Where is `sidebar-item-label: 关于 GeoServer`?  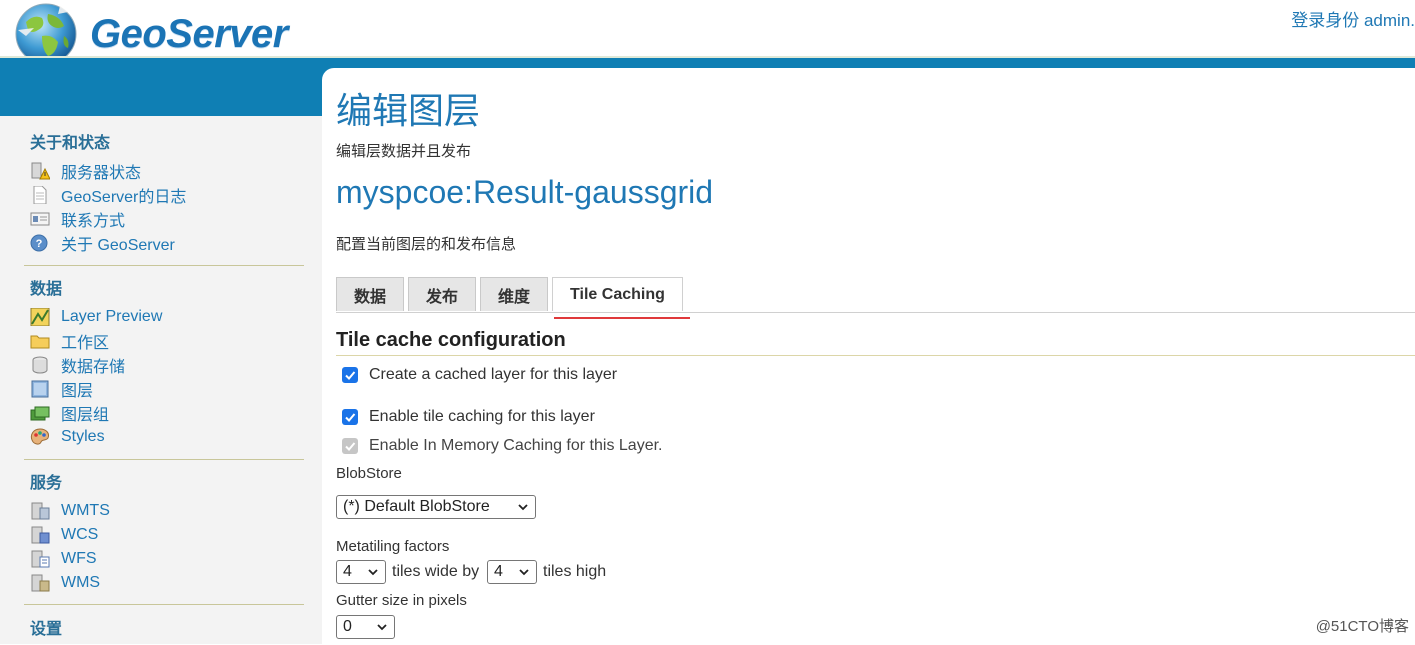
sidebar-item-label: 关于 GeoServer is located at coordinates (118, 243).